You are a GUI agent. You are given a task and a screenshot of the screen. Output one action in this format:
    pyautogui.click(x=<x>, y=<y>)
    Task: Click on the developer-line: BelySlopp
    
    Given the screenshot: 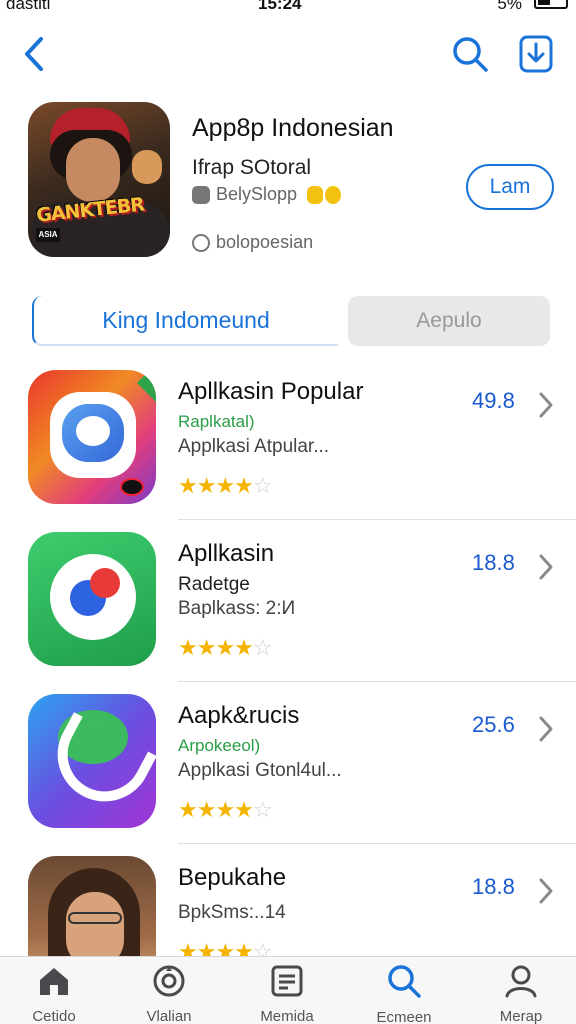 What is the action you would take?
    pyautogui.click(x=267, y=194)
    